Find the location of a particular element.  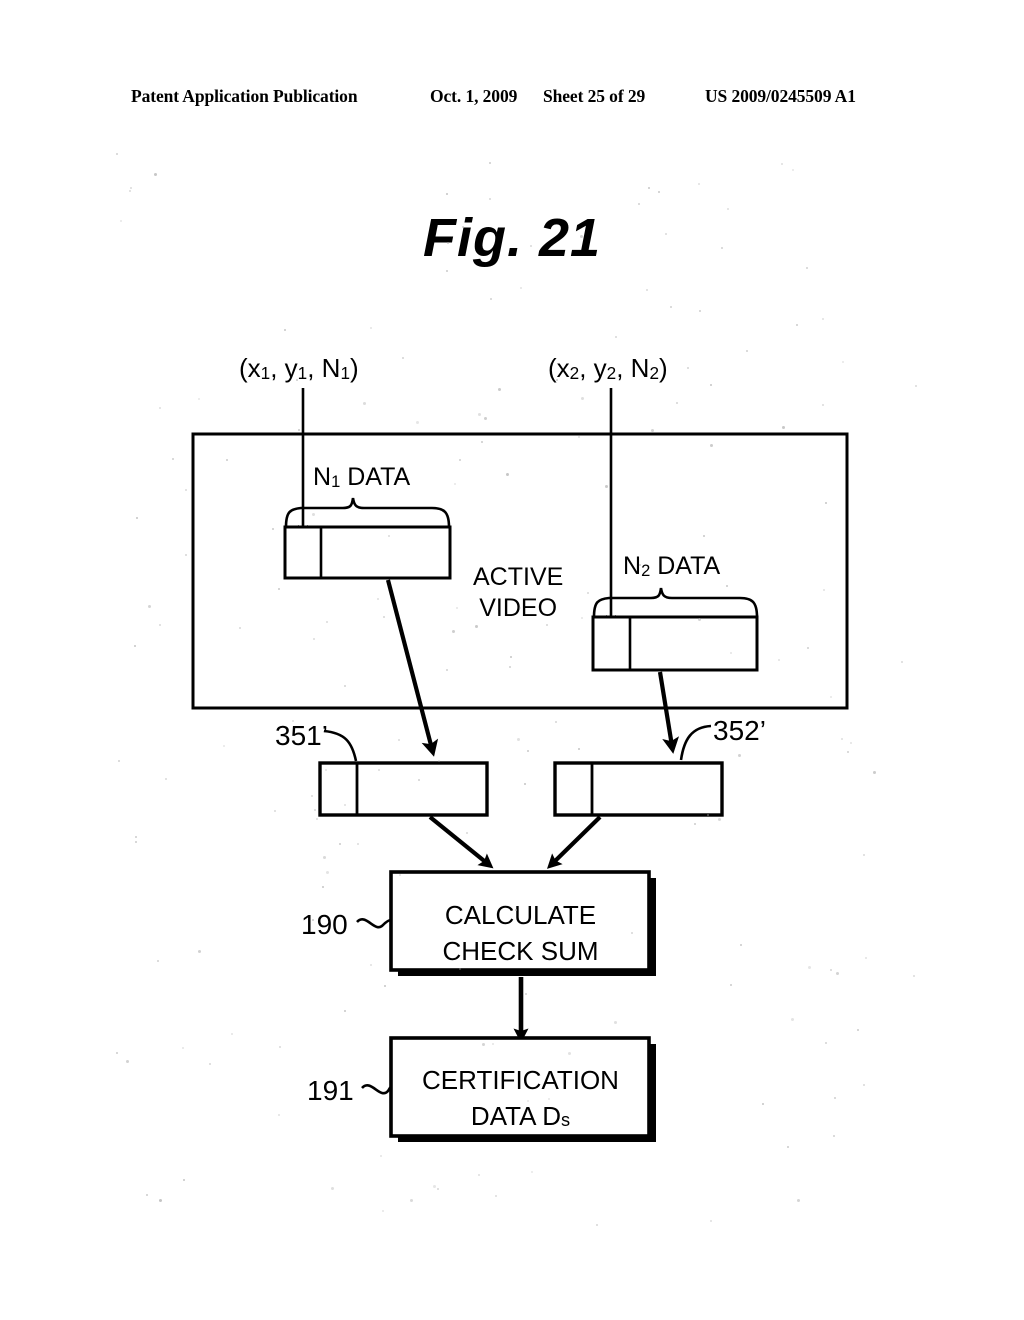

calculate-box-text: CALCULATE CHECK SUM is located at coordinates (520, 934).